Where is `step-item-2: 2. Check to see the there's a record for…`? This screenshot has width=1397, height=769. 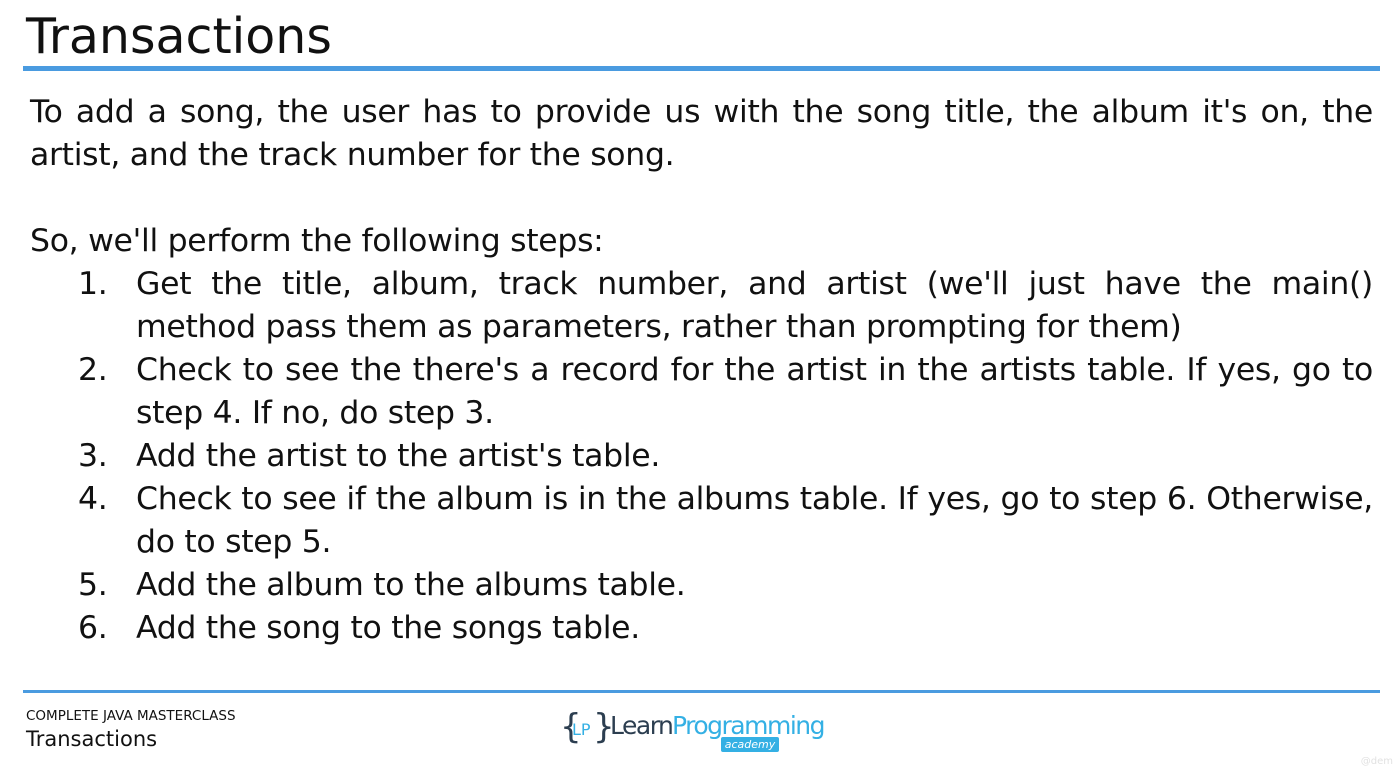 step-item-2: 2. Check to see the there's a record for… is located at coordinates (701, 392).